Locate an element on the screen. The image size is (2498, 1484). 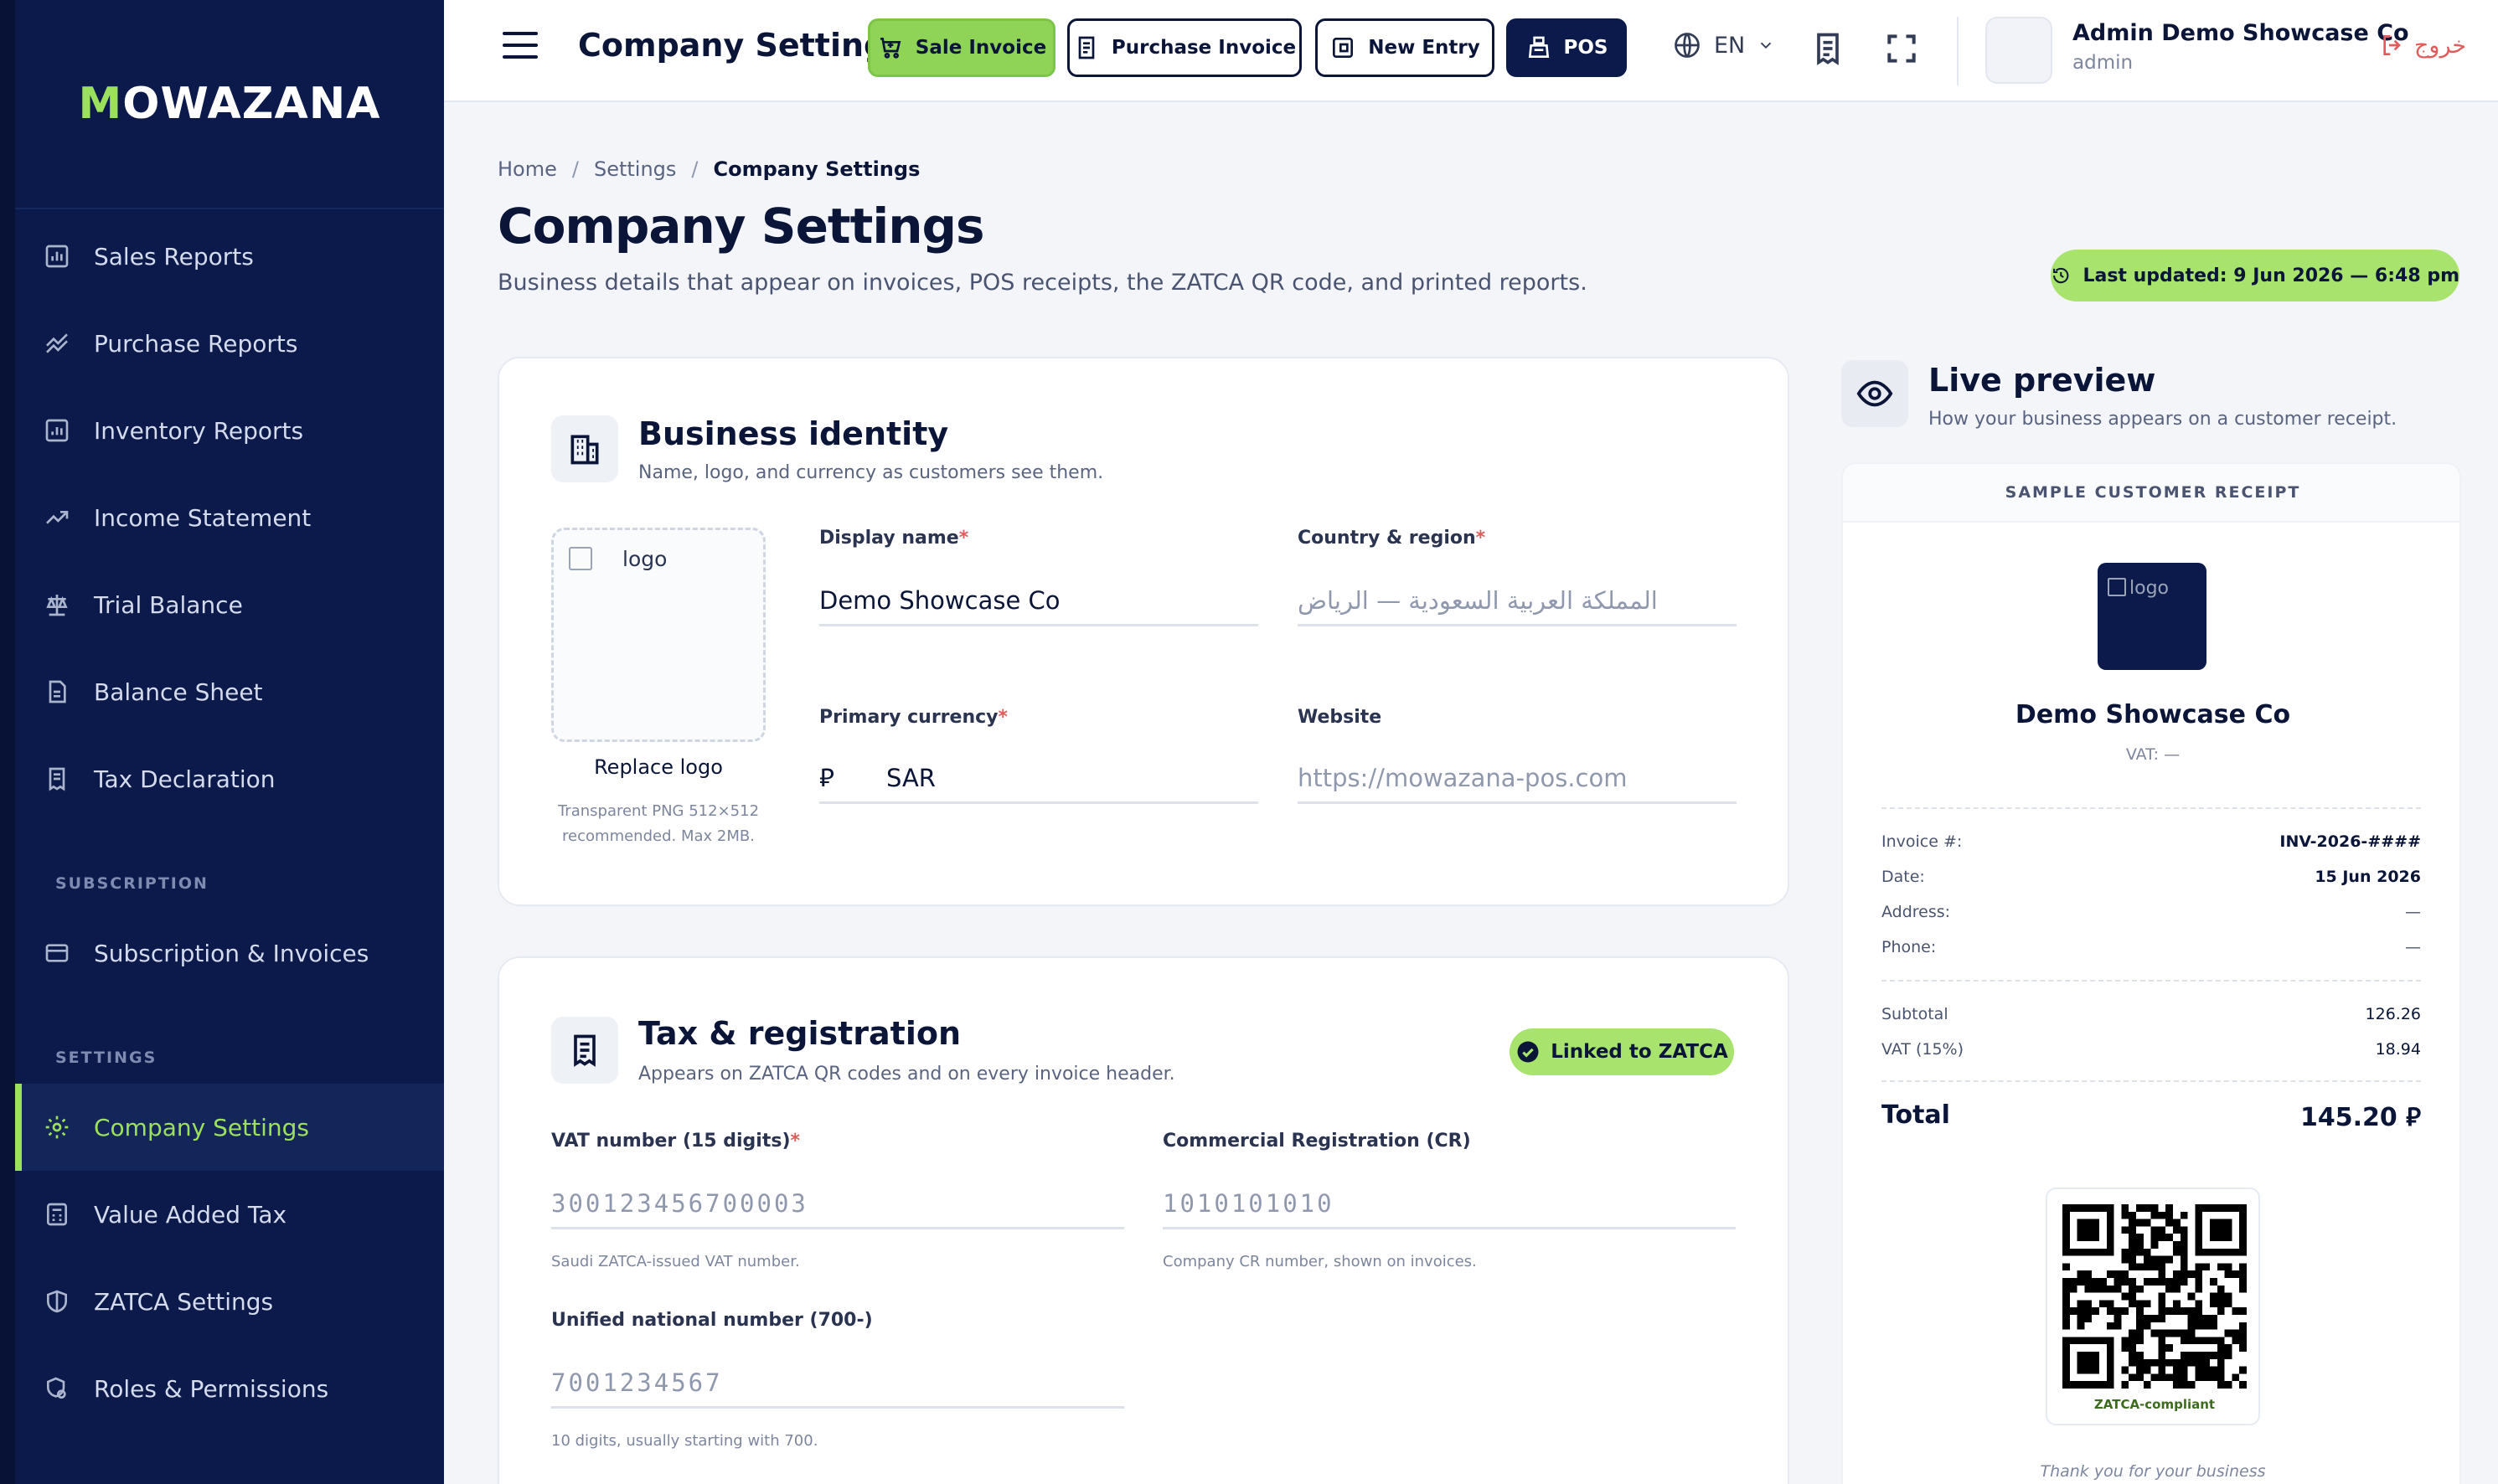
sidebar-item-label: Roles & Permissions is located at coordinates (211, 1388).